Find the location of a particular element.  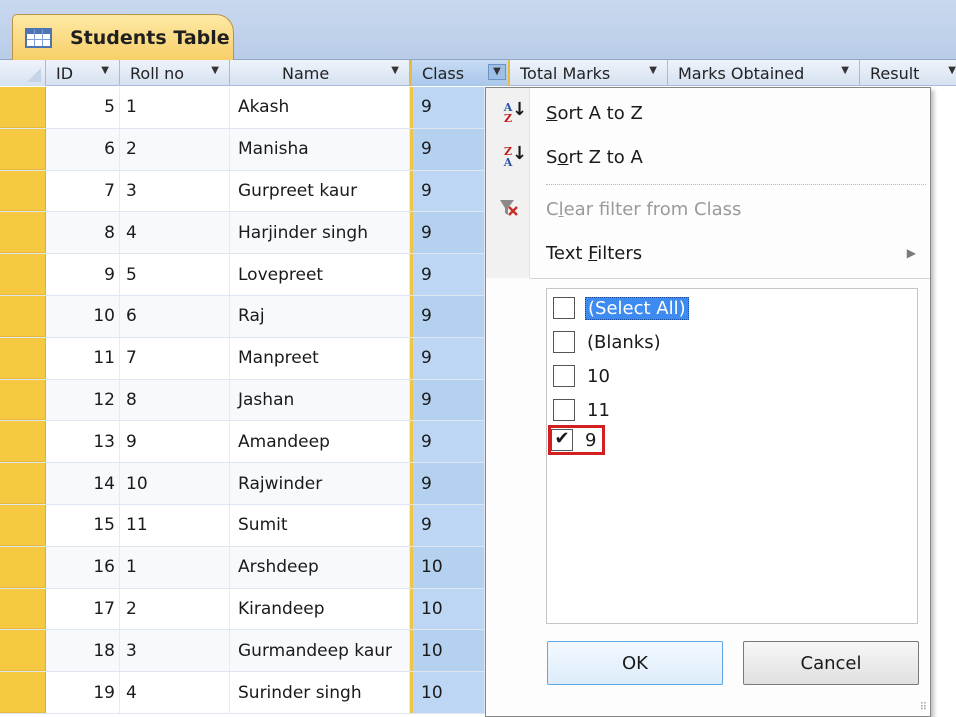

column-header-class: Class ▼ is located at coordinates (460, 73).